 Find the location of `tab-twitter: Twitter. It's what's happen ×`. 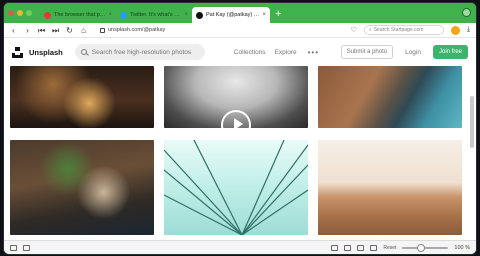

tab-twitter: Twitter. It's what's happen × is located at coordinates (154, 15).